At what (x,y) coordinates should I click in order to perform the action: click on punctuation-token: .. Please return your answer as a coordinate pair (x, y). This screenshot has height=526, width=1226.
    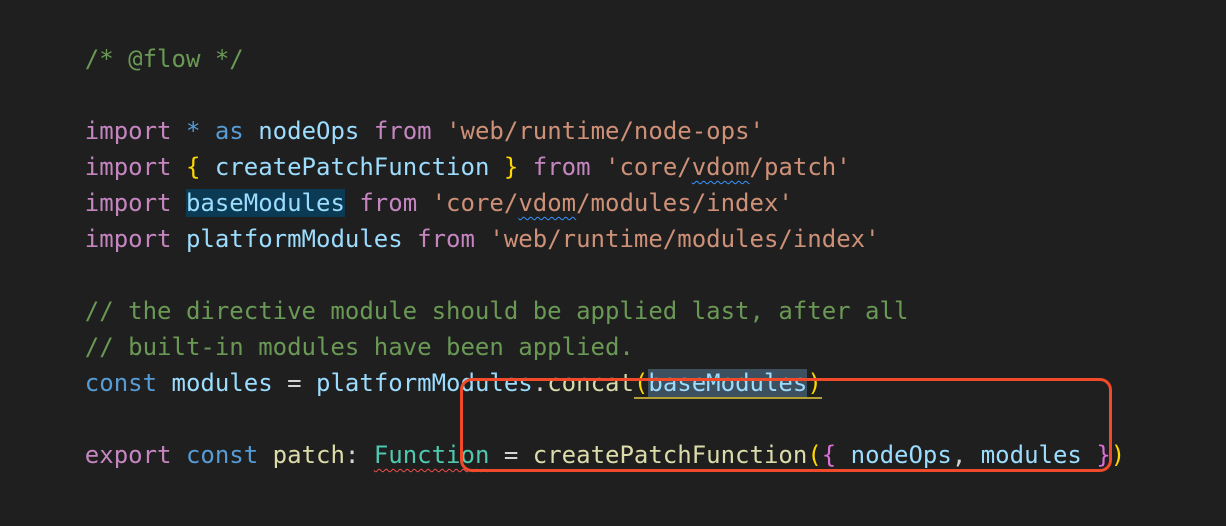
    Looking at the image, I should click on (540, 383).